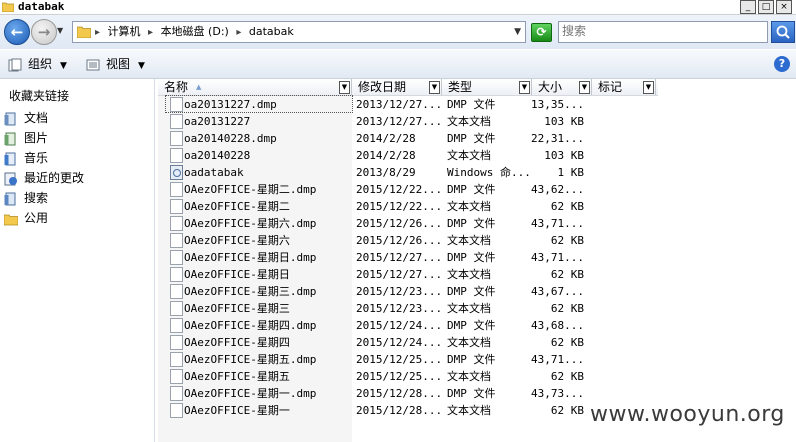 The height and width of the screenshot is (442, 796). I want to click on file-date: 2014/2/28, so click(386, 138).